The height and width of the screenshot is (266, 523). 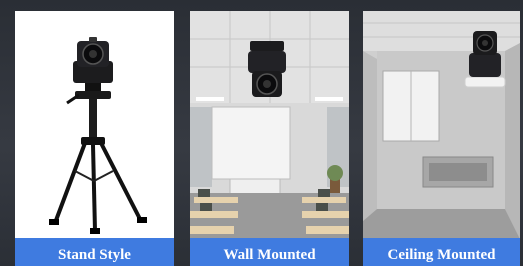 I want to click on ceiling-mounted-caption: Ceiling Mounted, so click(x=441, y=252).